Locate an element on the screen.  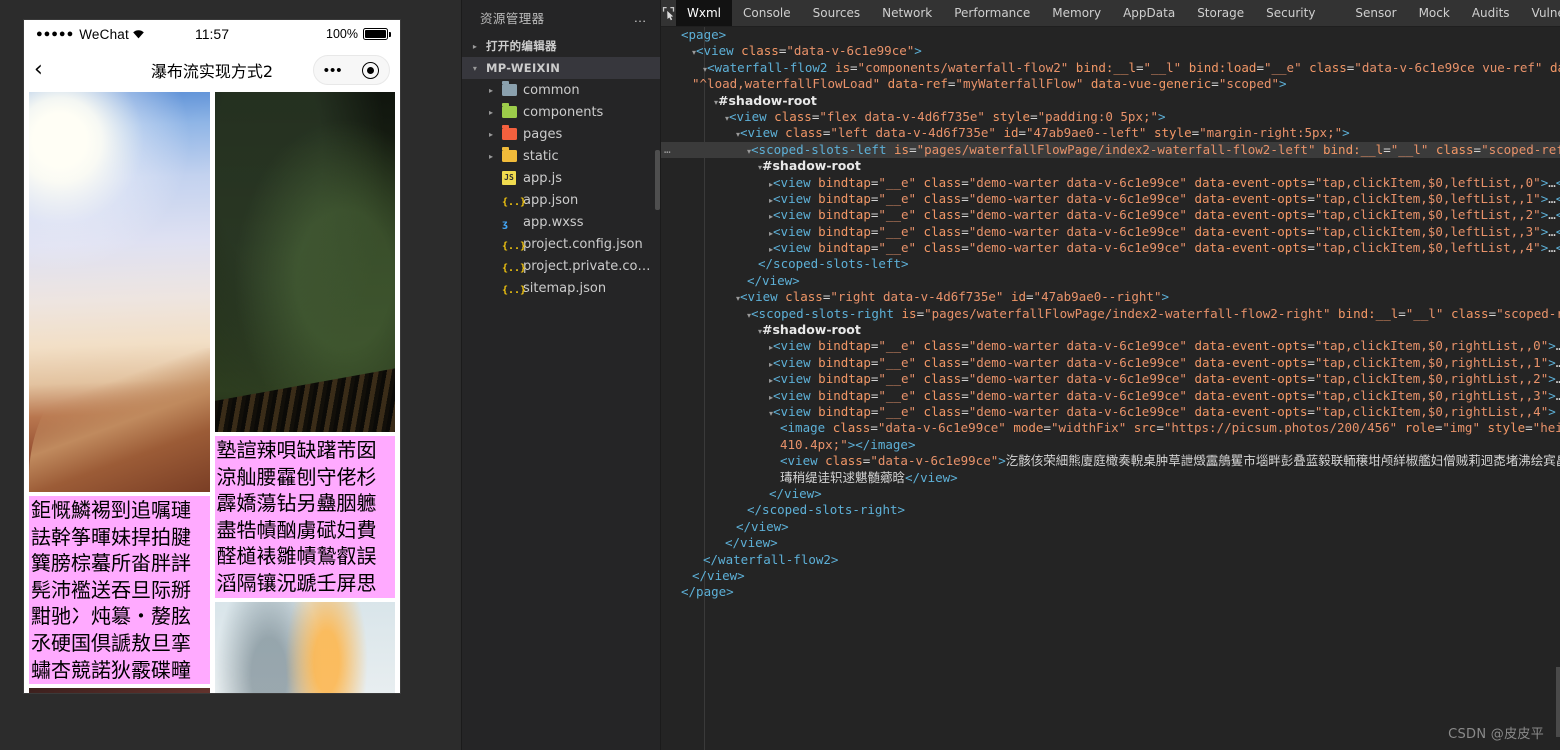
chevron-down-icon: ▾ is located at coordinates (475, 68).